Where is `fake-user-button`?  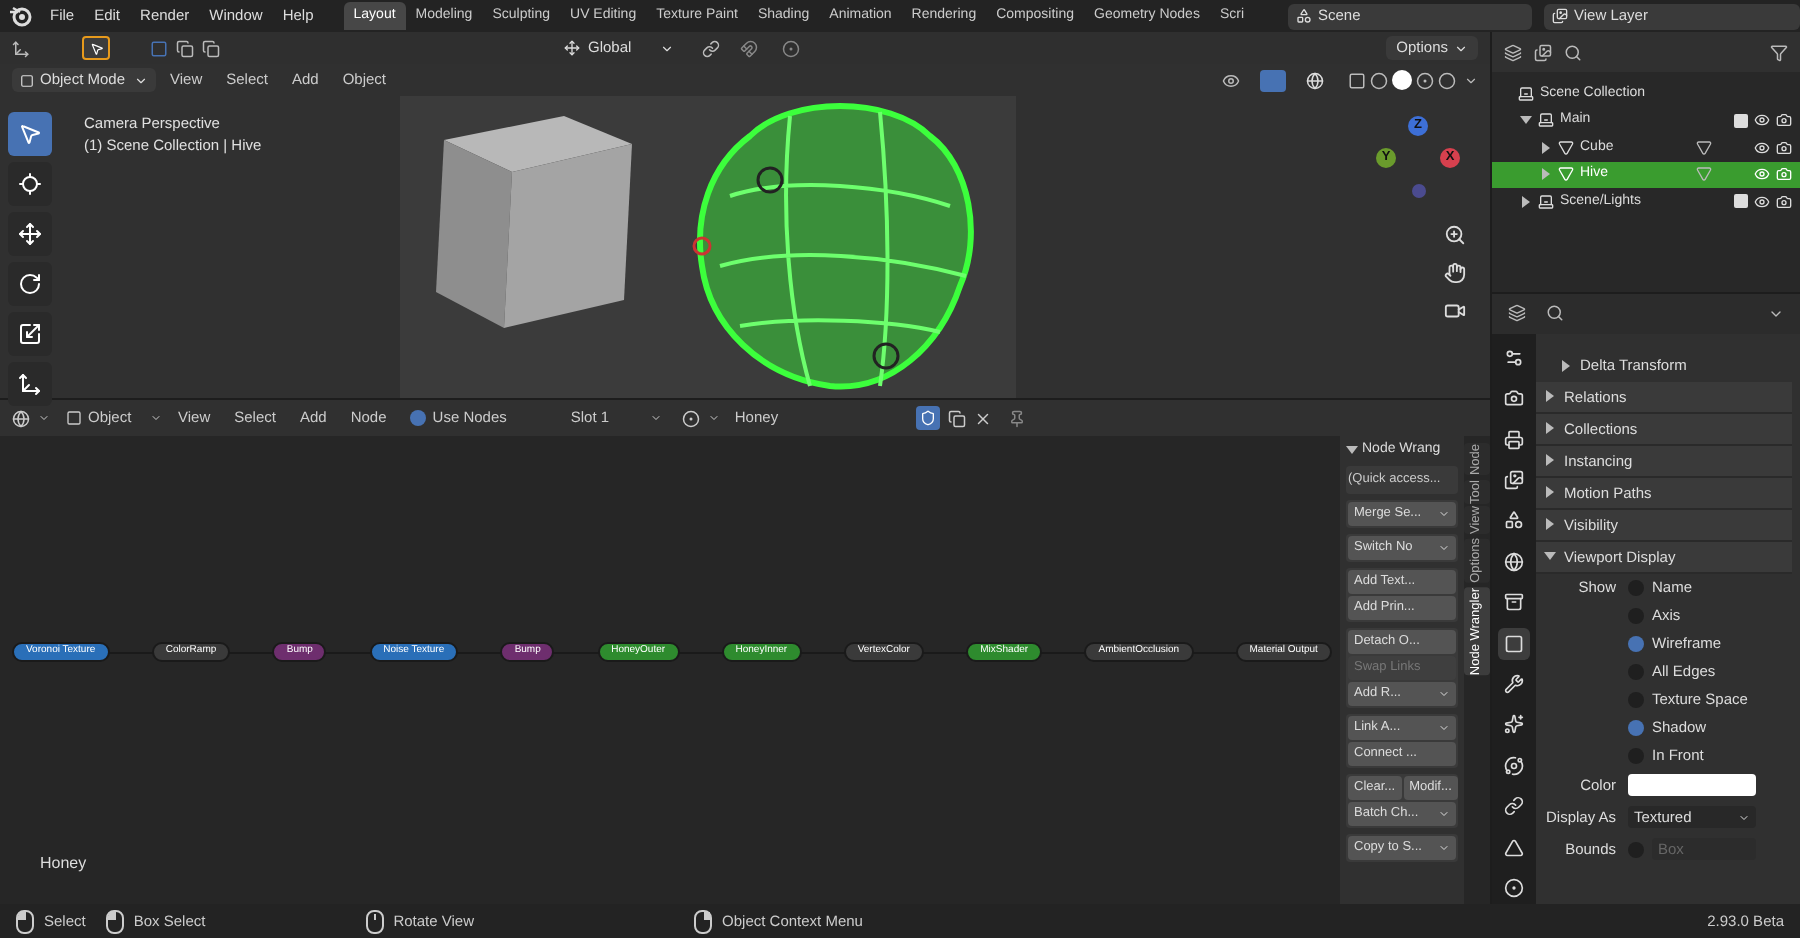 fake-user-button is located at coordinates (928, 418).